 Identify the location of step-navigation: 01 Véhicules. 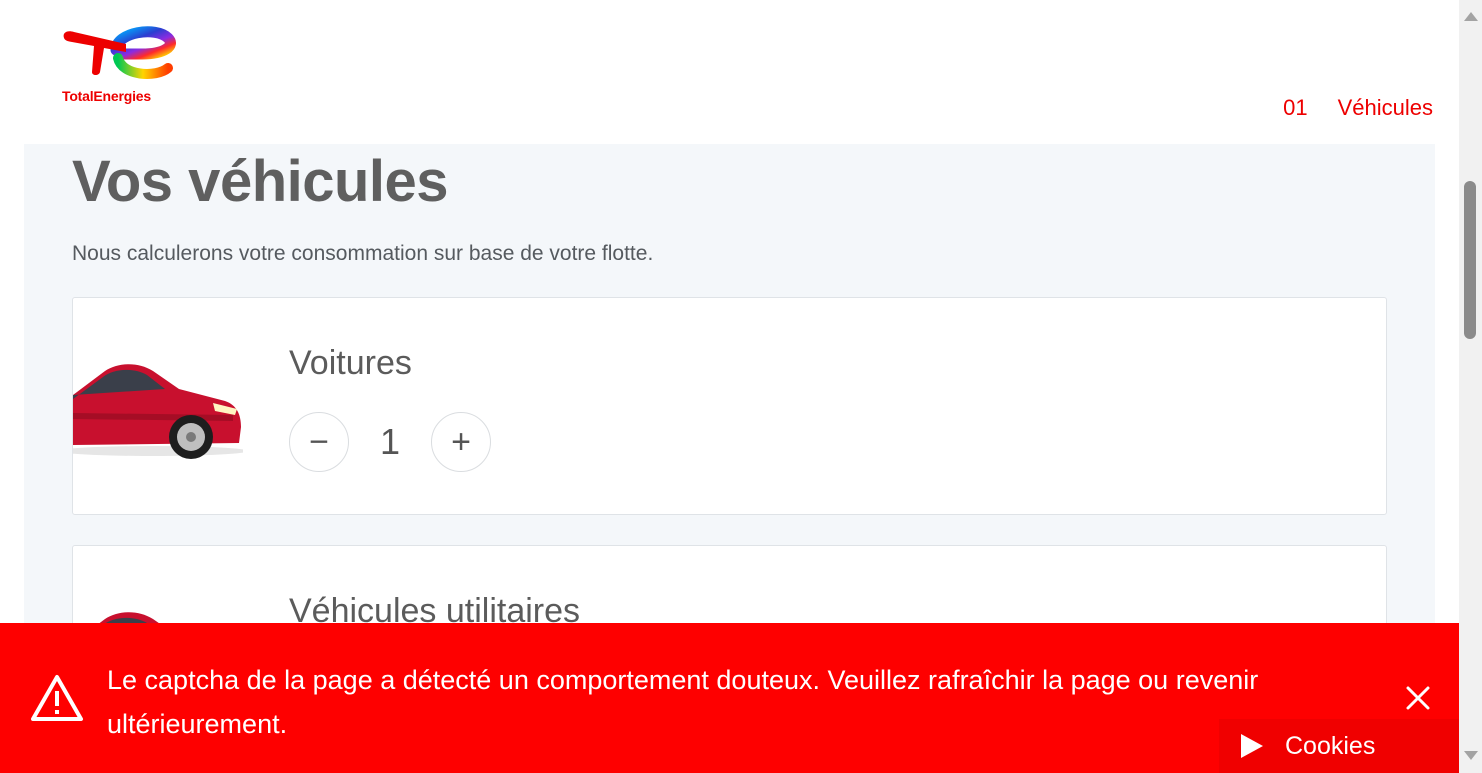
(1358, 108).